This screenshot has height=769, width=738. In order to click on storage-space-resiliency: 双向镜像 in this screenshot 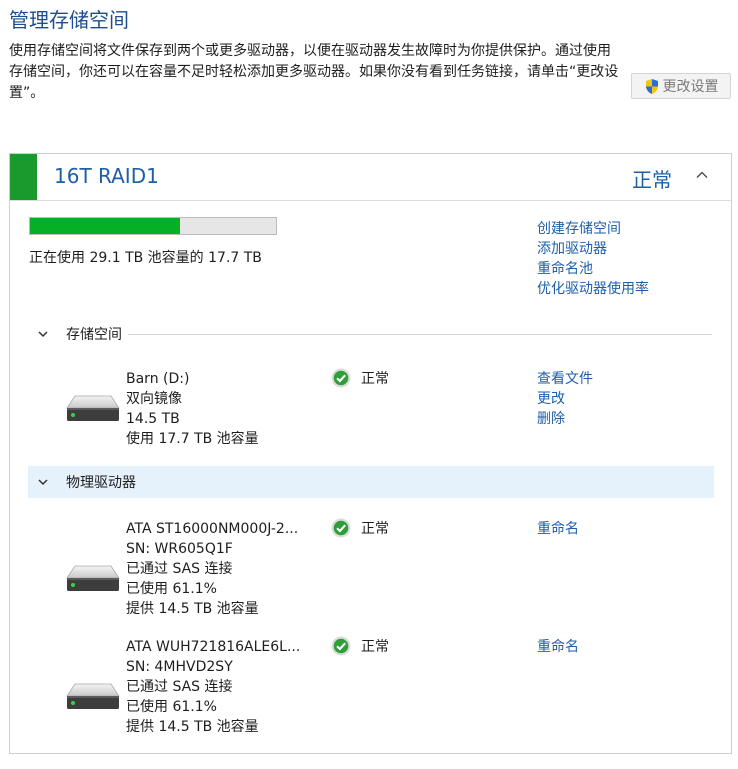, I will do `click(154, 399)`.